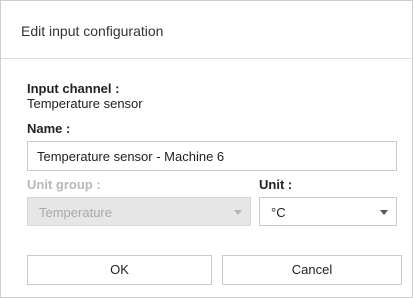 Image resolution: width=413 pixels, height=298 pixels. What do you see at coordinates (212, 156) in the screenshot?
I see `name-input` at bounding box center [212, 156].